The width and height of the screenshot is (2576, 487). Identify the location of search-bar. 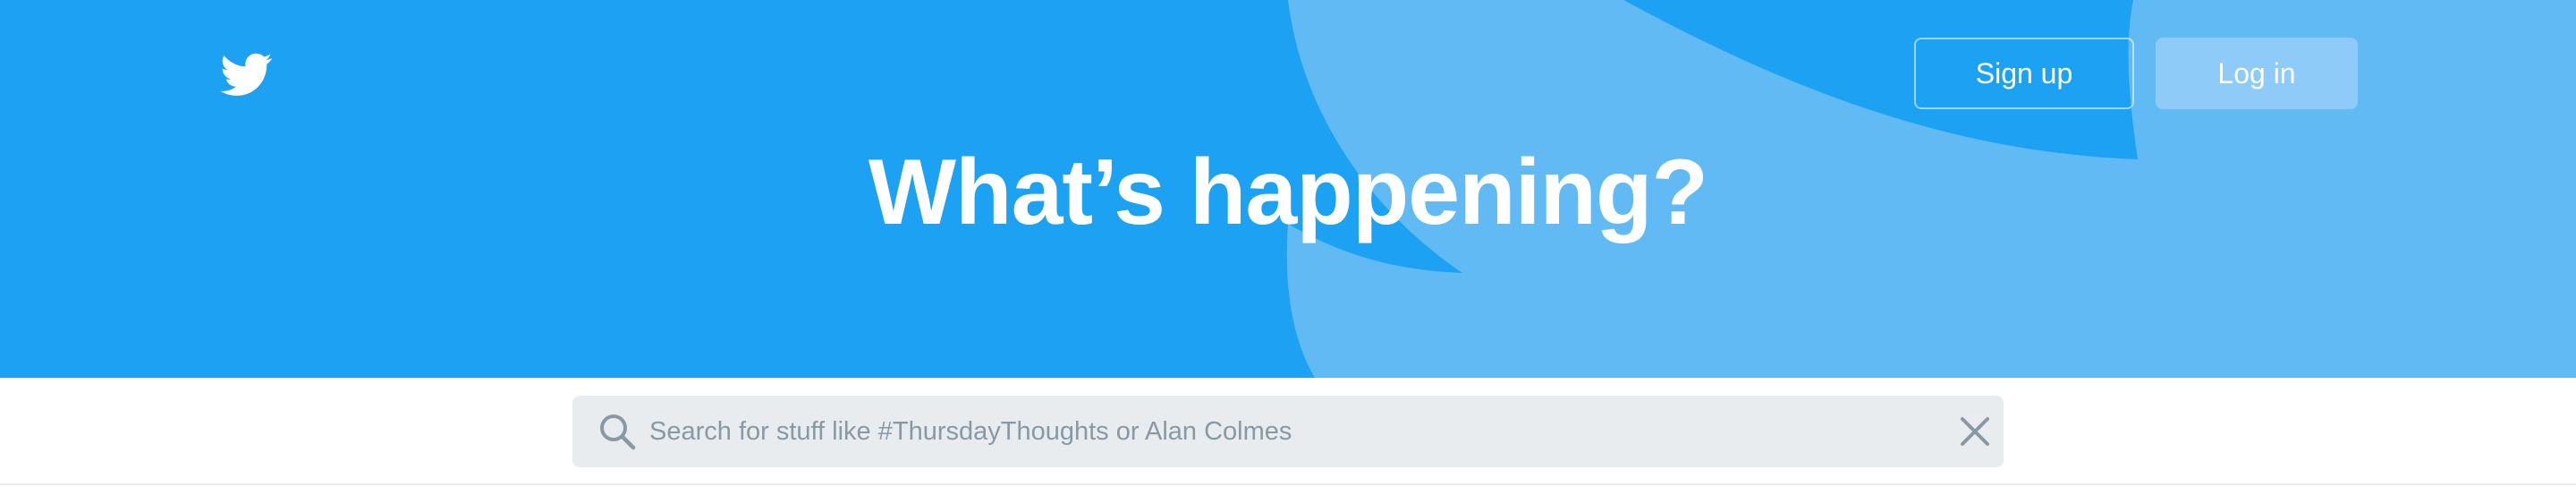
(1288, 431).